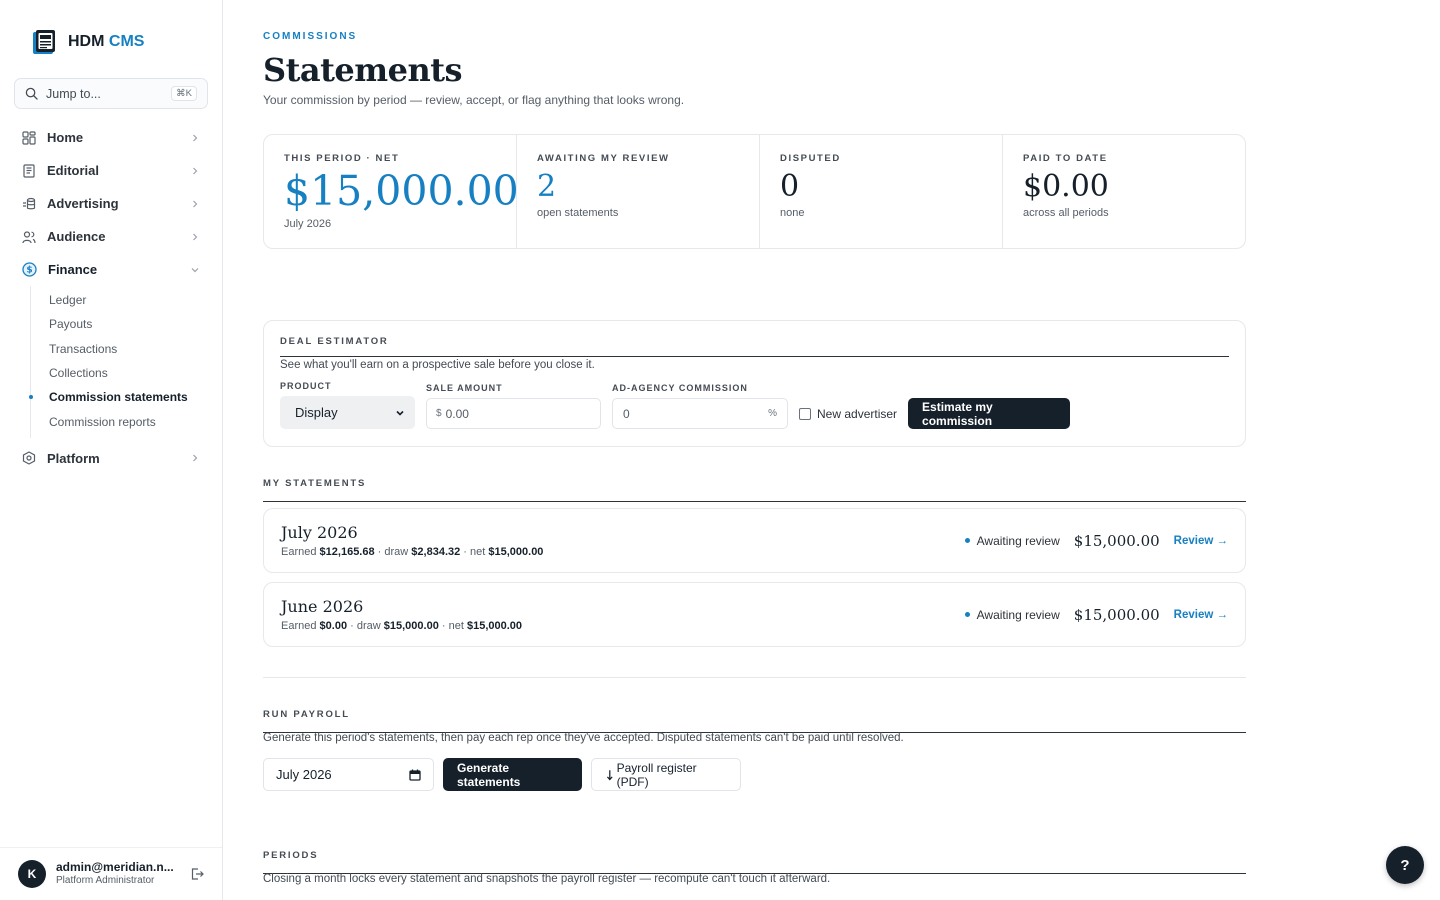  What do you see at coordinates (73, 170) in the screenshot?
I see `sidebar-item-label: Editorial` at bounding box center [73, 170].